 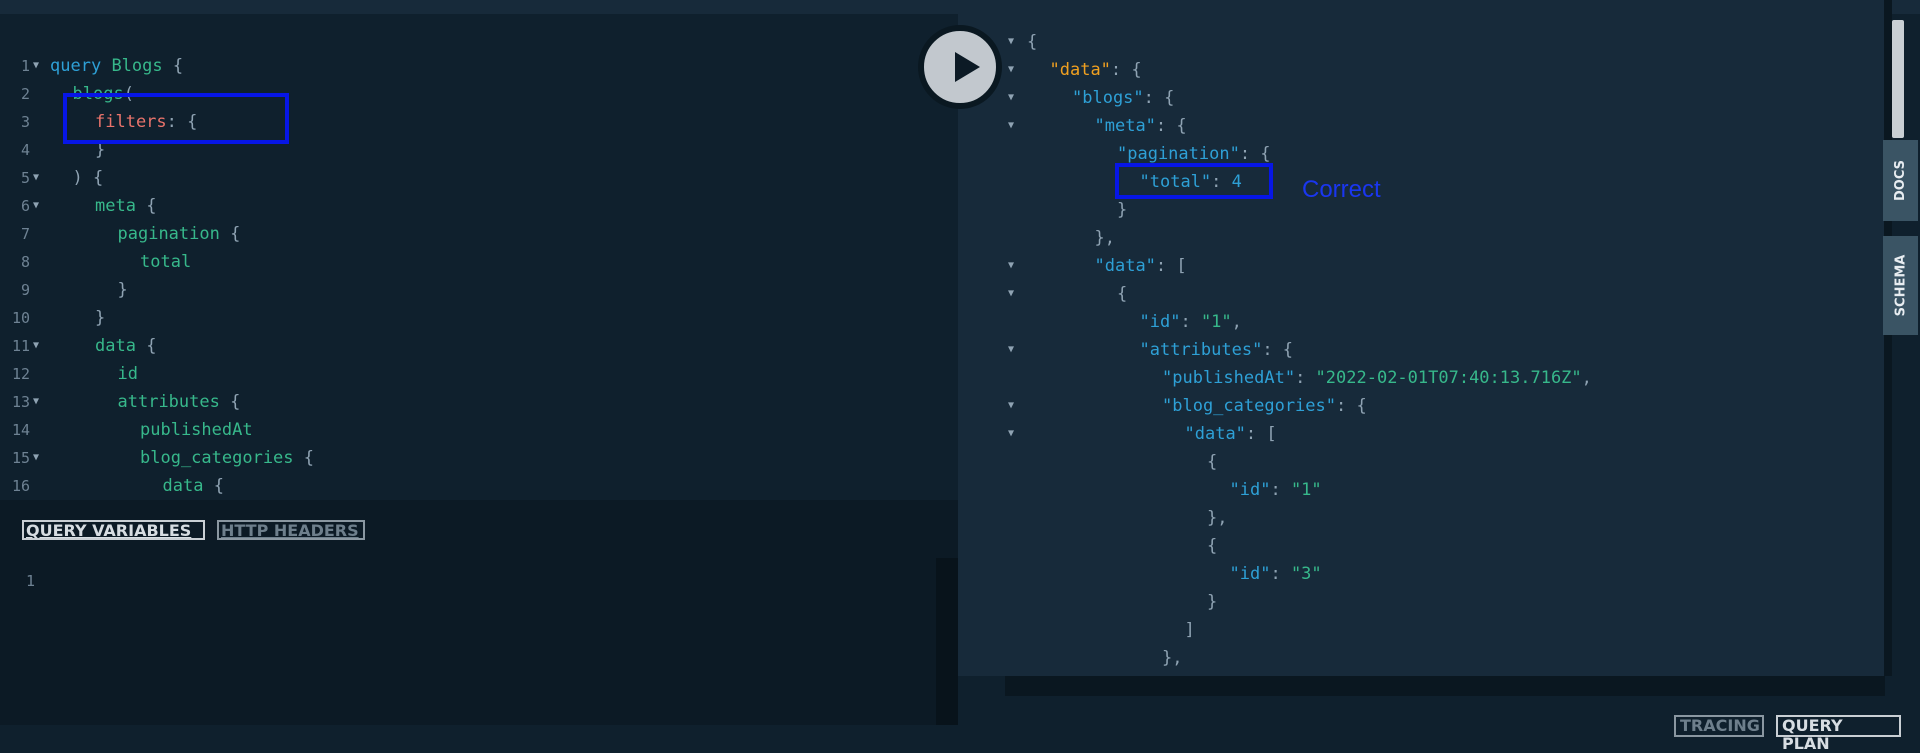 I want to click on annotation-box-filters, so click(x=176, y=118).